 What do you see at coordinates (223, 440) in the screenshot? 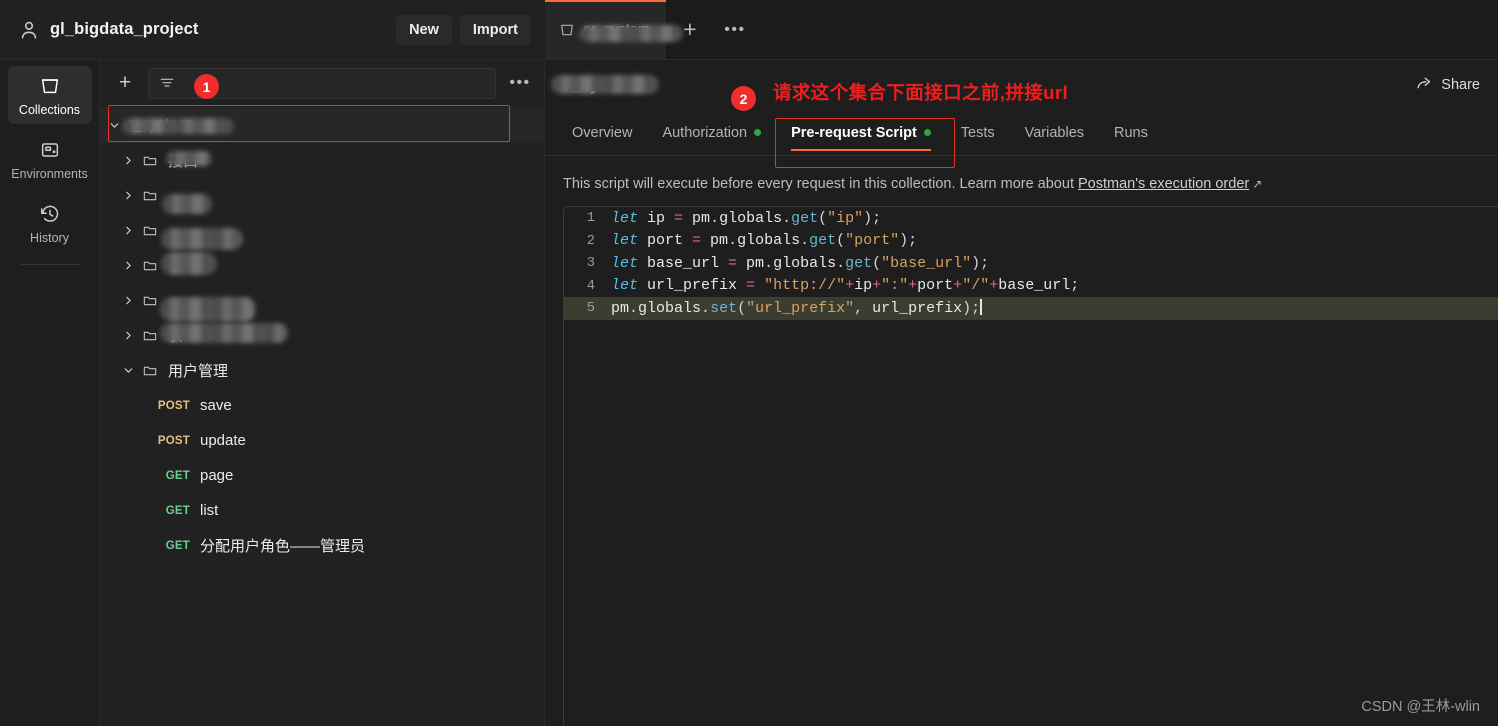
I see `request-name: update` at bounding box center [223, 440].